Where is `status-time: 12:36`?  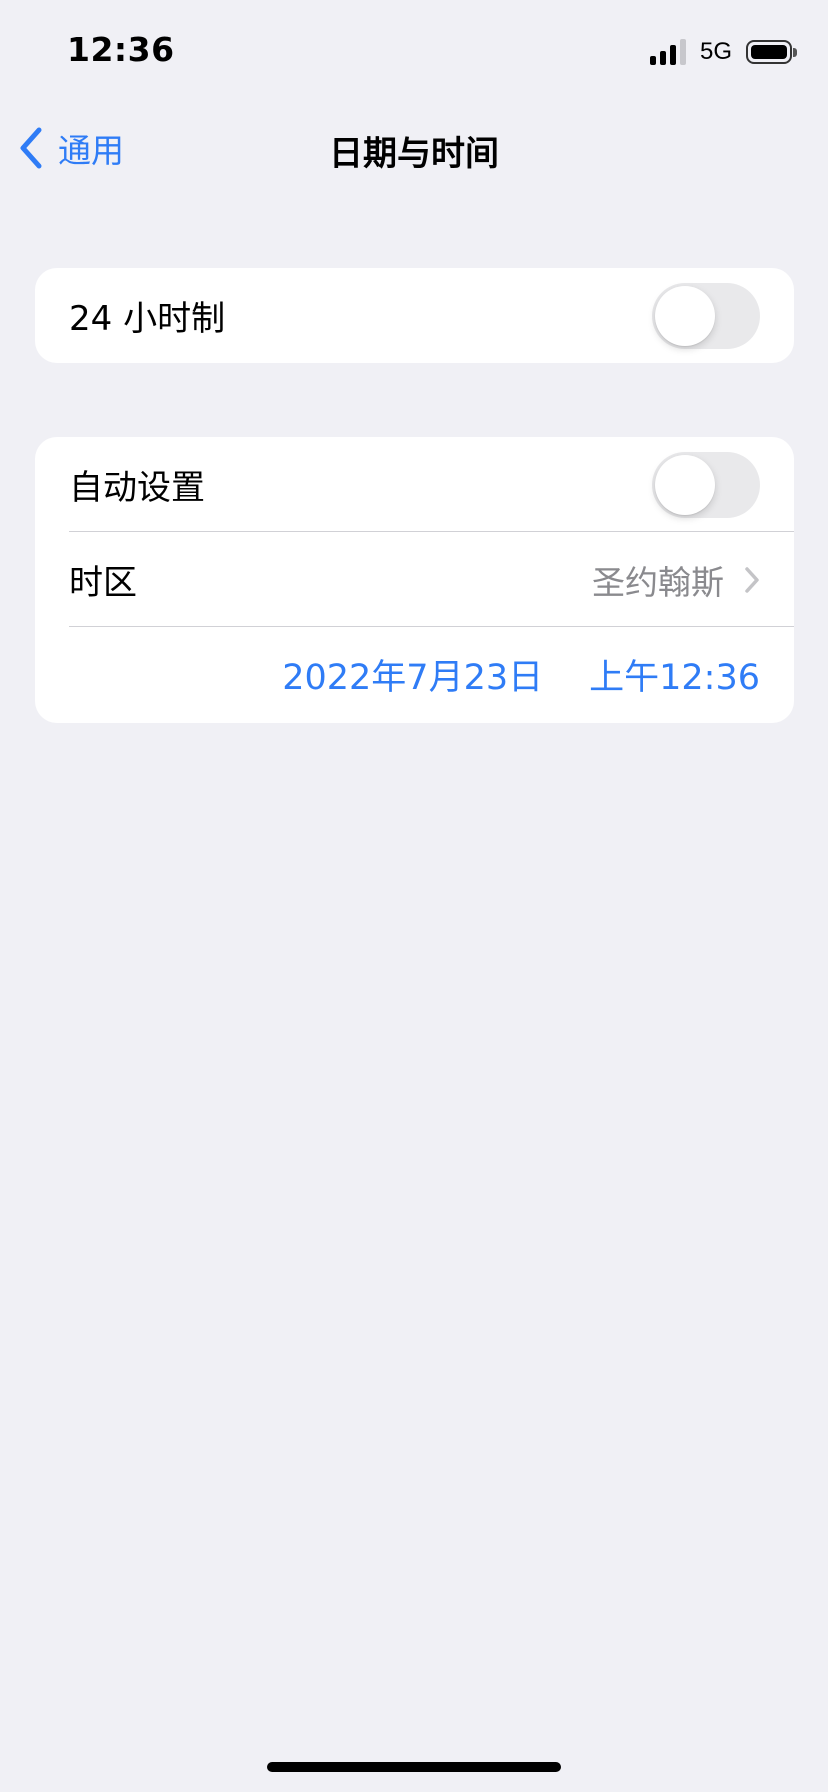
status-time: 12:36 is located at coordinates (121, 49).